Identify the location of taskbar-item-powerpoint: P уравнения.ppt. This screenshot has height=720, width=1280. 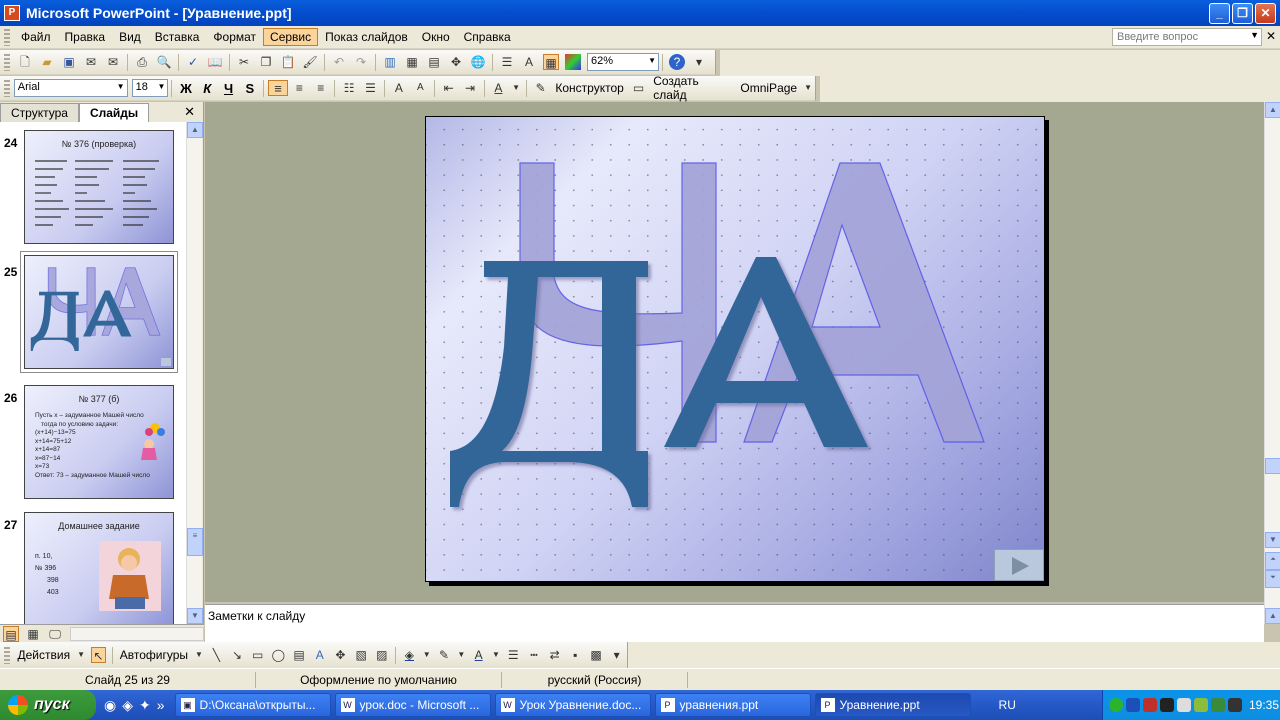
(732, 705).